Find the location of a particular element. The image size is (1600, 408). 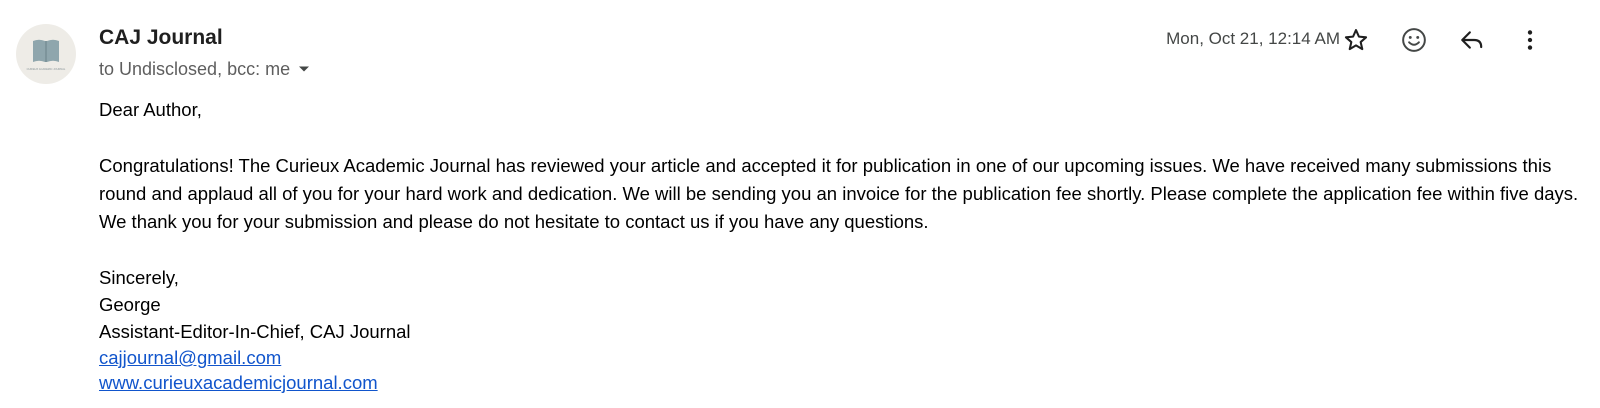

sender-avatar: CURIEUX ACADEMIC JOURNAL is located at coordinates (46, 54).